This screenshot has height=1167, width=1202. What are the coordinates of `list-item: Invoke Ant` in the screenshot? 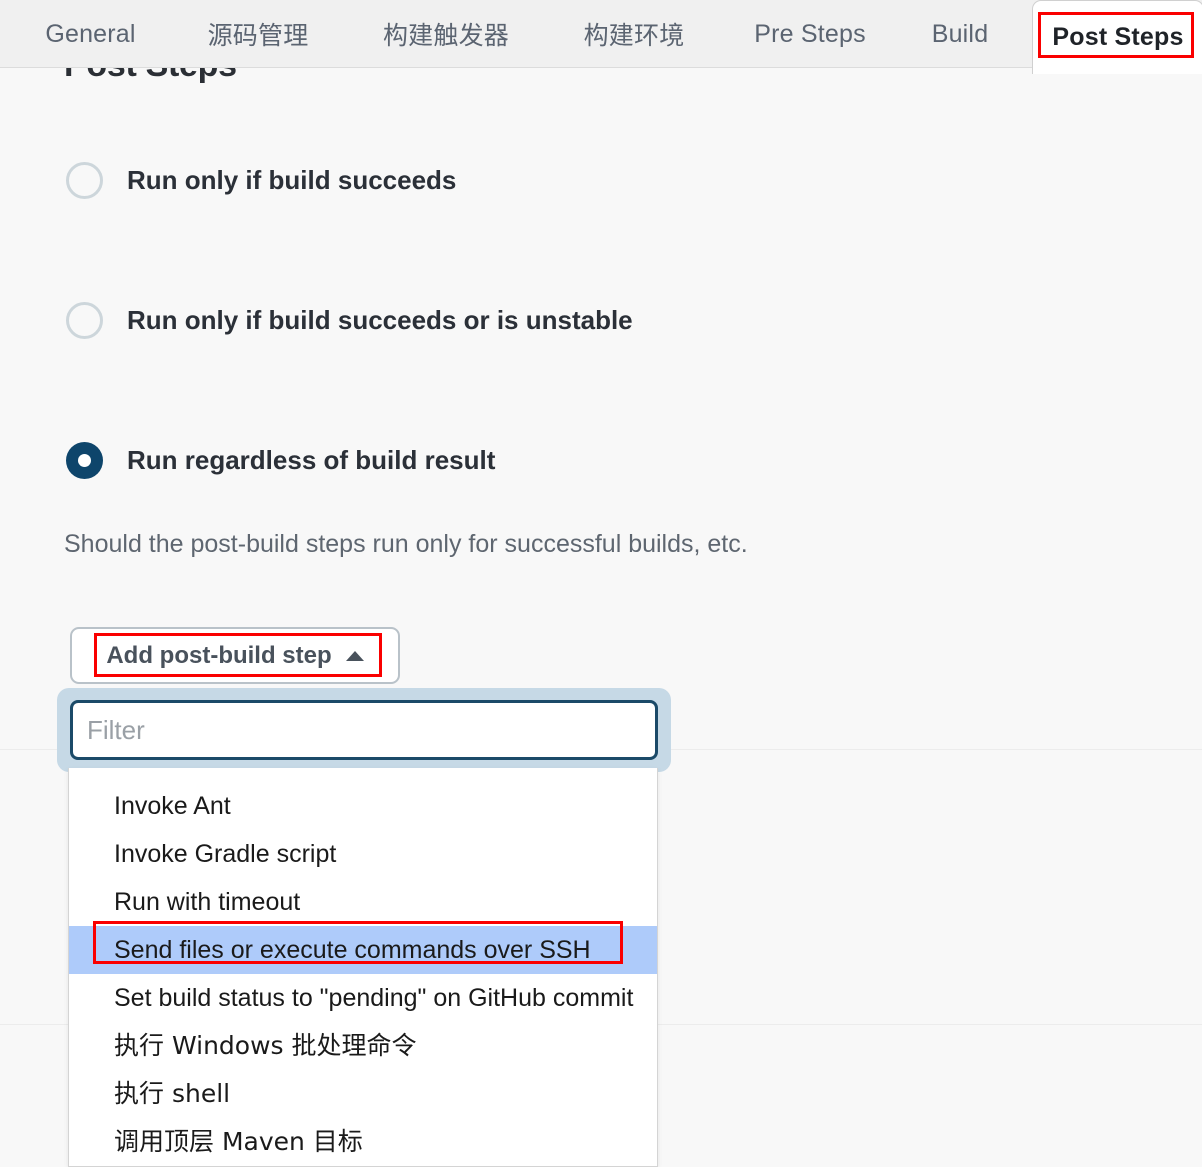 It's located at (363, 806).